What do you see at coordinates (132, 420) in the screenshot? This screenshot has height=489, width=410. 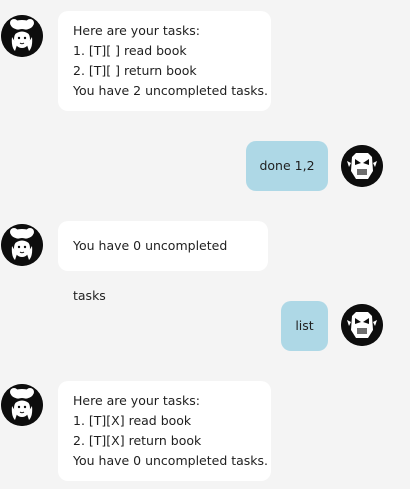 I see `message-line: 1. [T][X] read book` at bounding box center [132, 420].